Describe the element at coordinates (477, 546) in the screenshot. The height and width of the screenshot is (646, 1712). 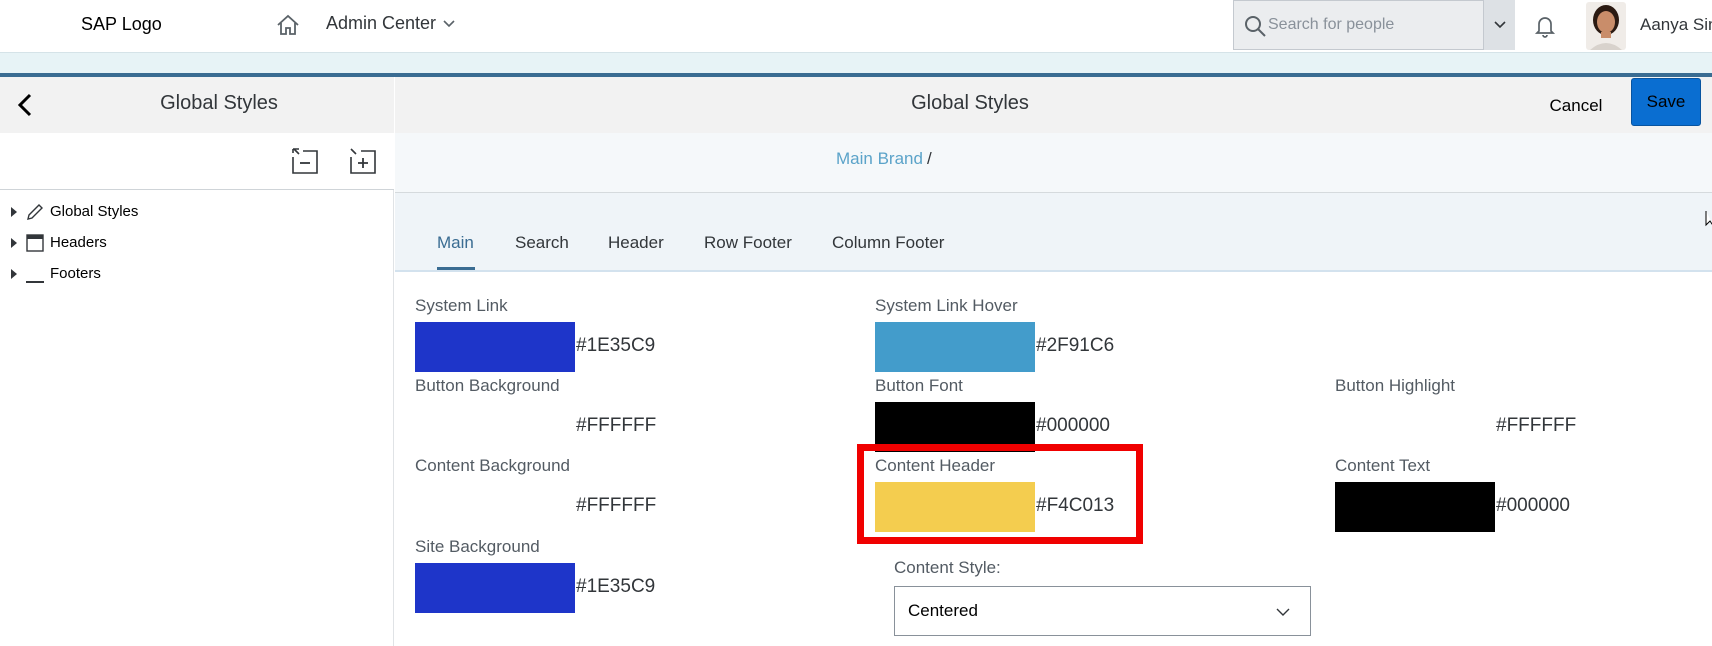
I see `field-label: Site Background` at that location.